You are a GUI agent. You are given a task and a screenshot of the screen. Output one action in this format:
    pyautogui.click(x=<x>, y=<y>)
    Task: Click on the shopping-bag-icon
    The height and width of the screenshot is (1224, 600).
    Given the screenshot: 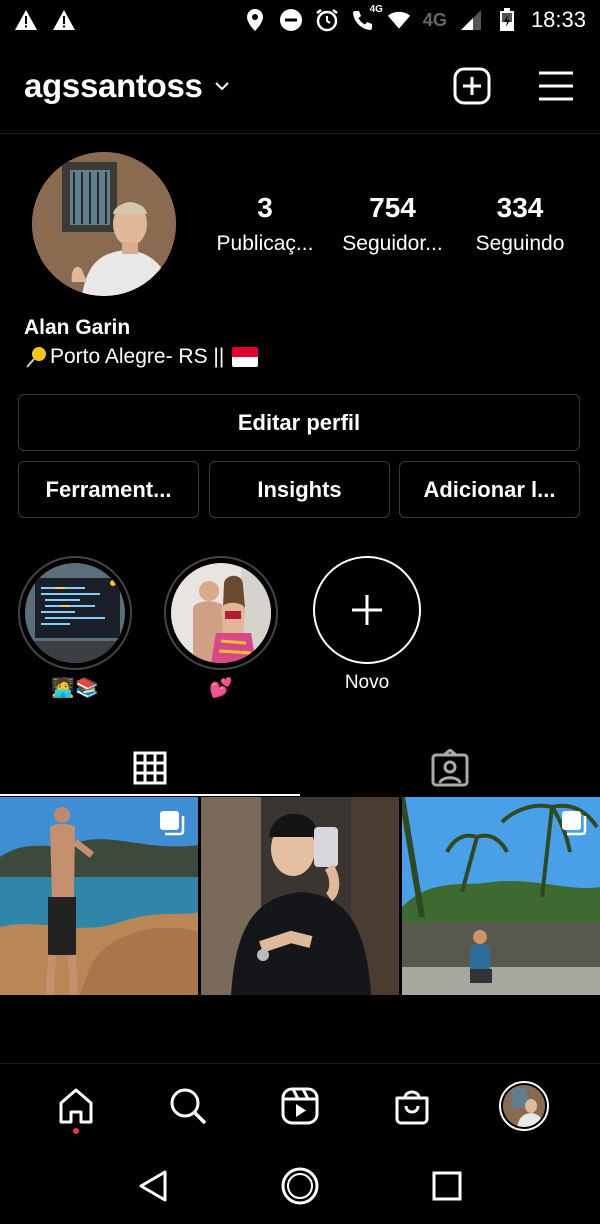 What is the action you would take?
    pyautogui.click(x=412, y=1107)
    